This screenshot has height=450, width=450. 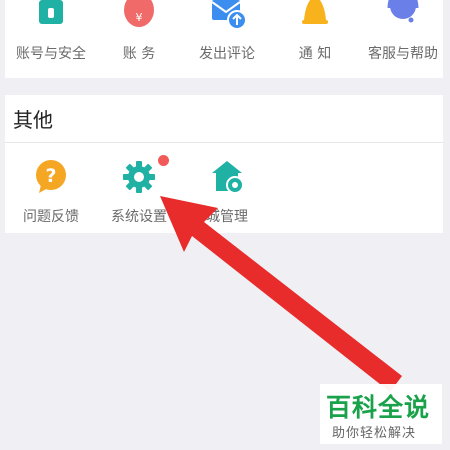 What do you see at coordinates (378, 407) in the screenshot?
I see `watermark-title: 百科全说` at bounding box center [378, 407].